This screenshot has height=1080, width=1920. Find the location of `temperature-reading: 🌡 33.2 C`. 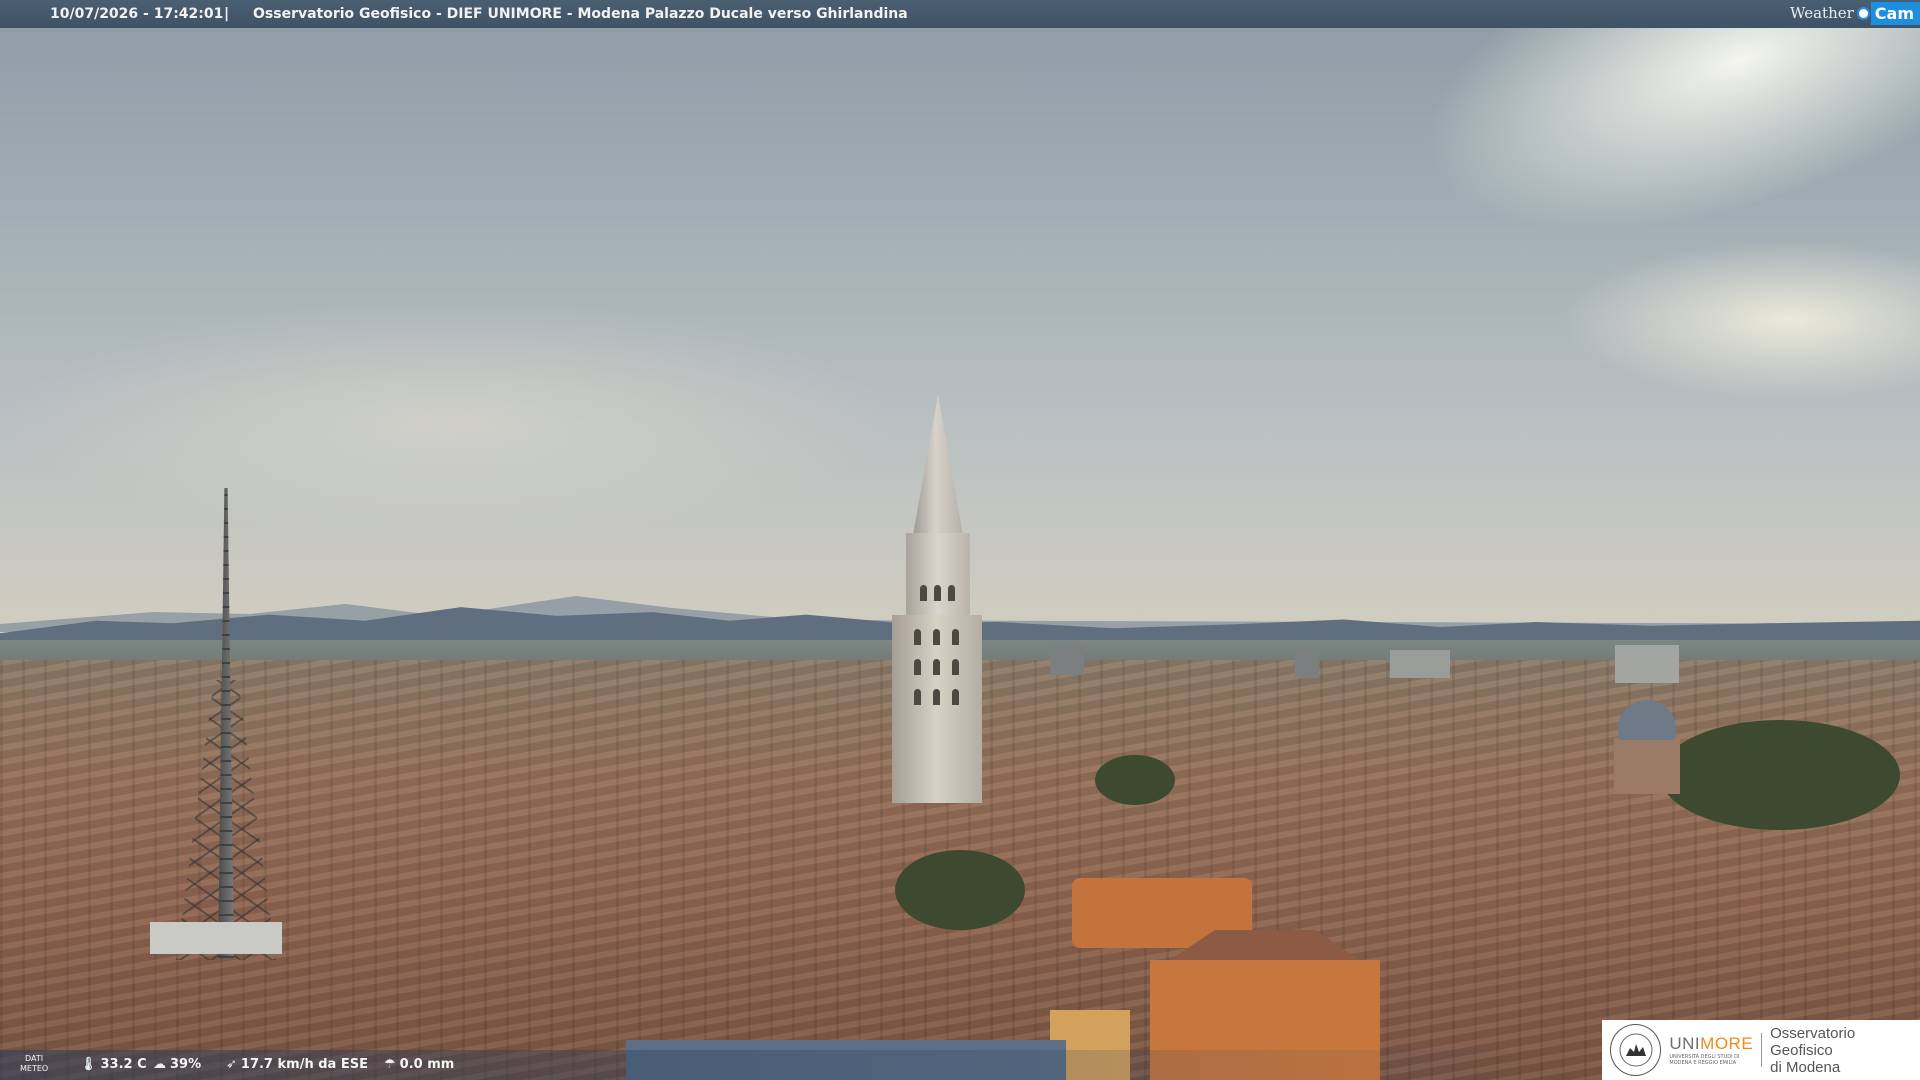

temperature-reading: 🌡 33.2 C is located at coordinates (113, 1064).